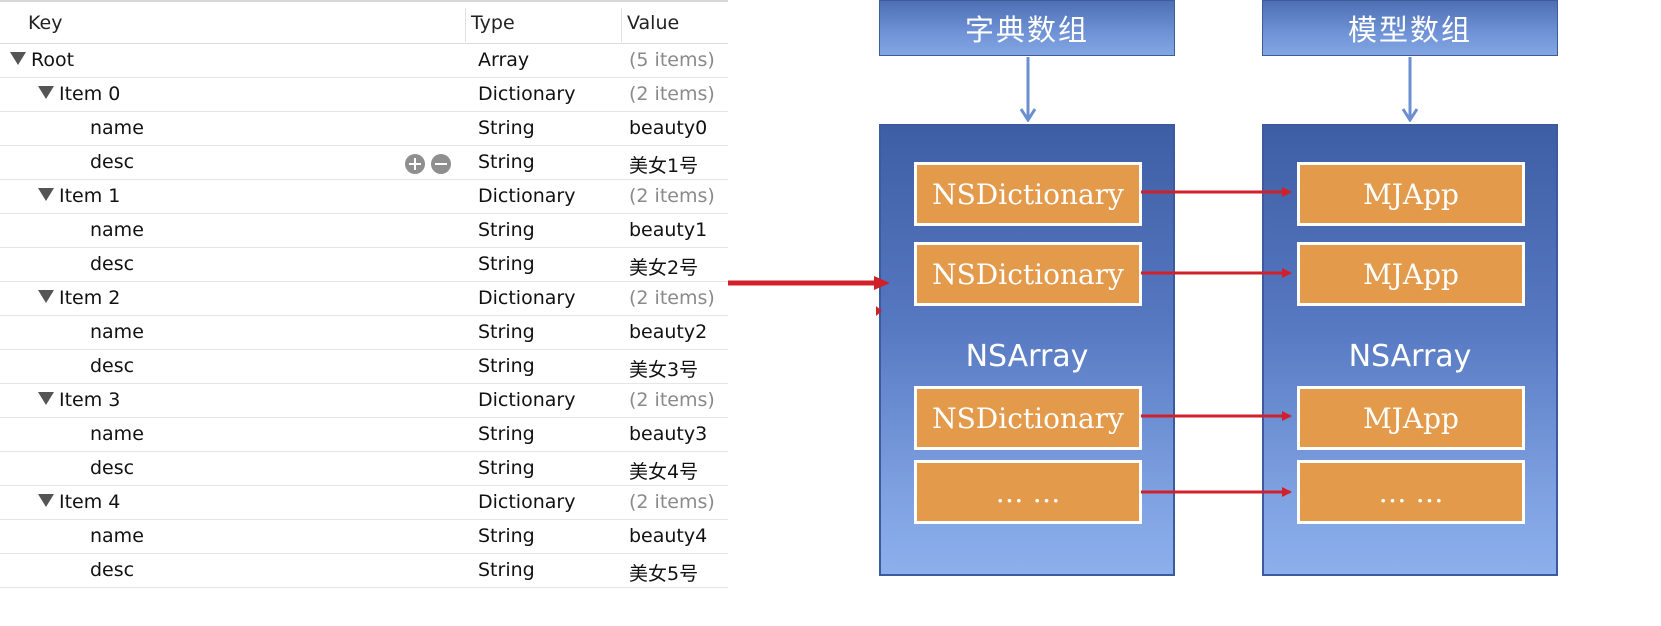  Describe the element at coordinates (364, 129) in the screenshot. I see `plist-row: name String beauty0` at that location.